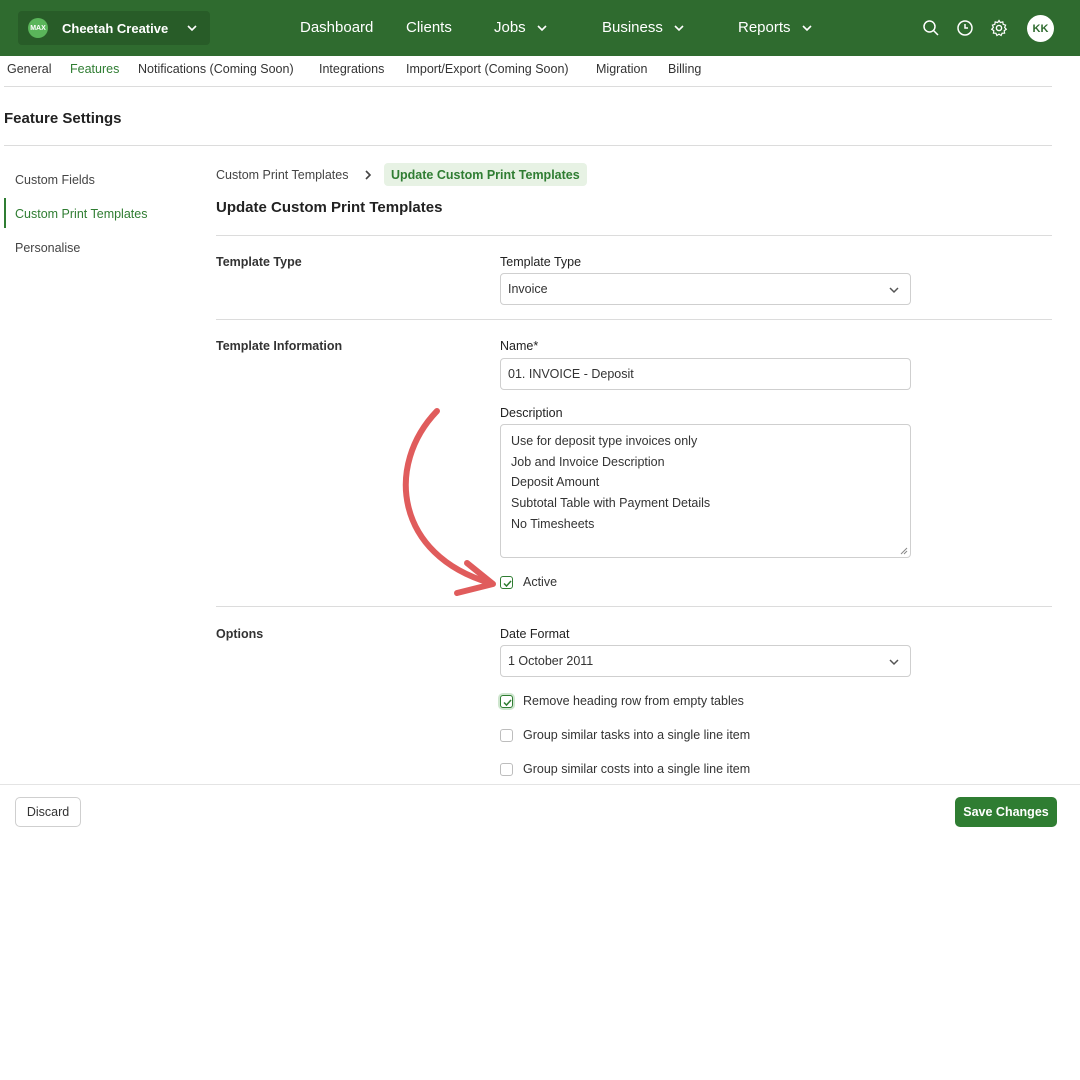 The image size is (1080, 1080). I want to click on nav-dashboard-label: Dashboard, so click(337, 27).